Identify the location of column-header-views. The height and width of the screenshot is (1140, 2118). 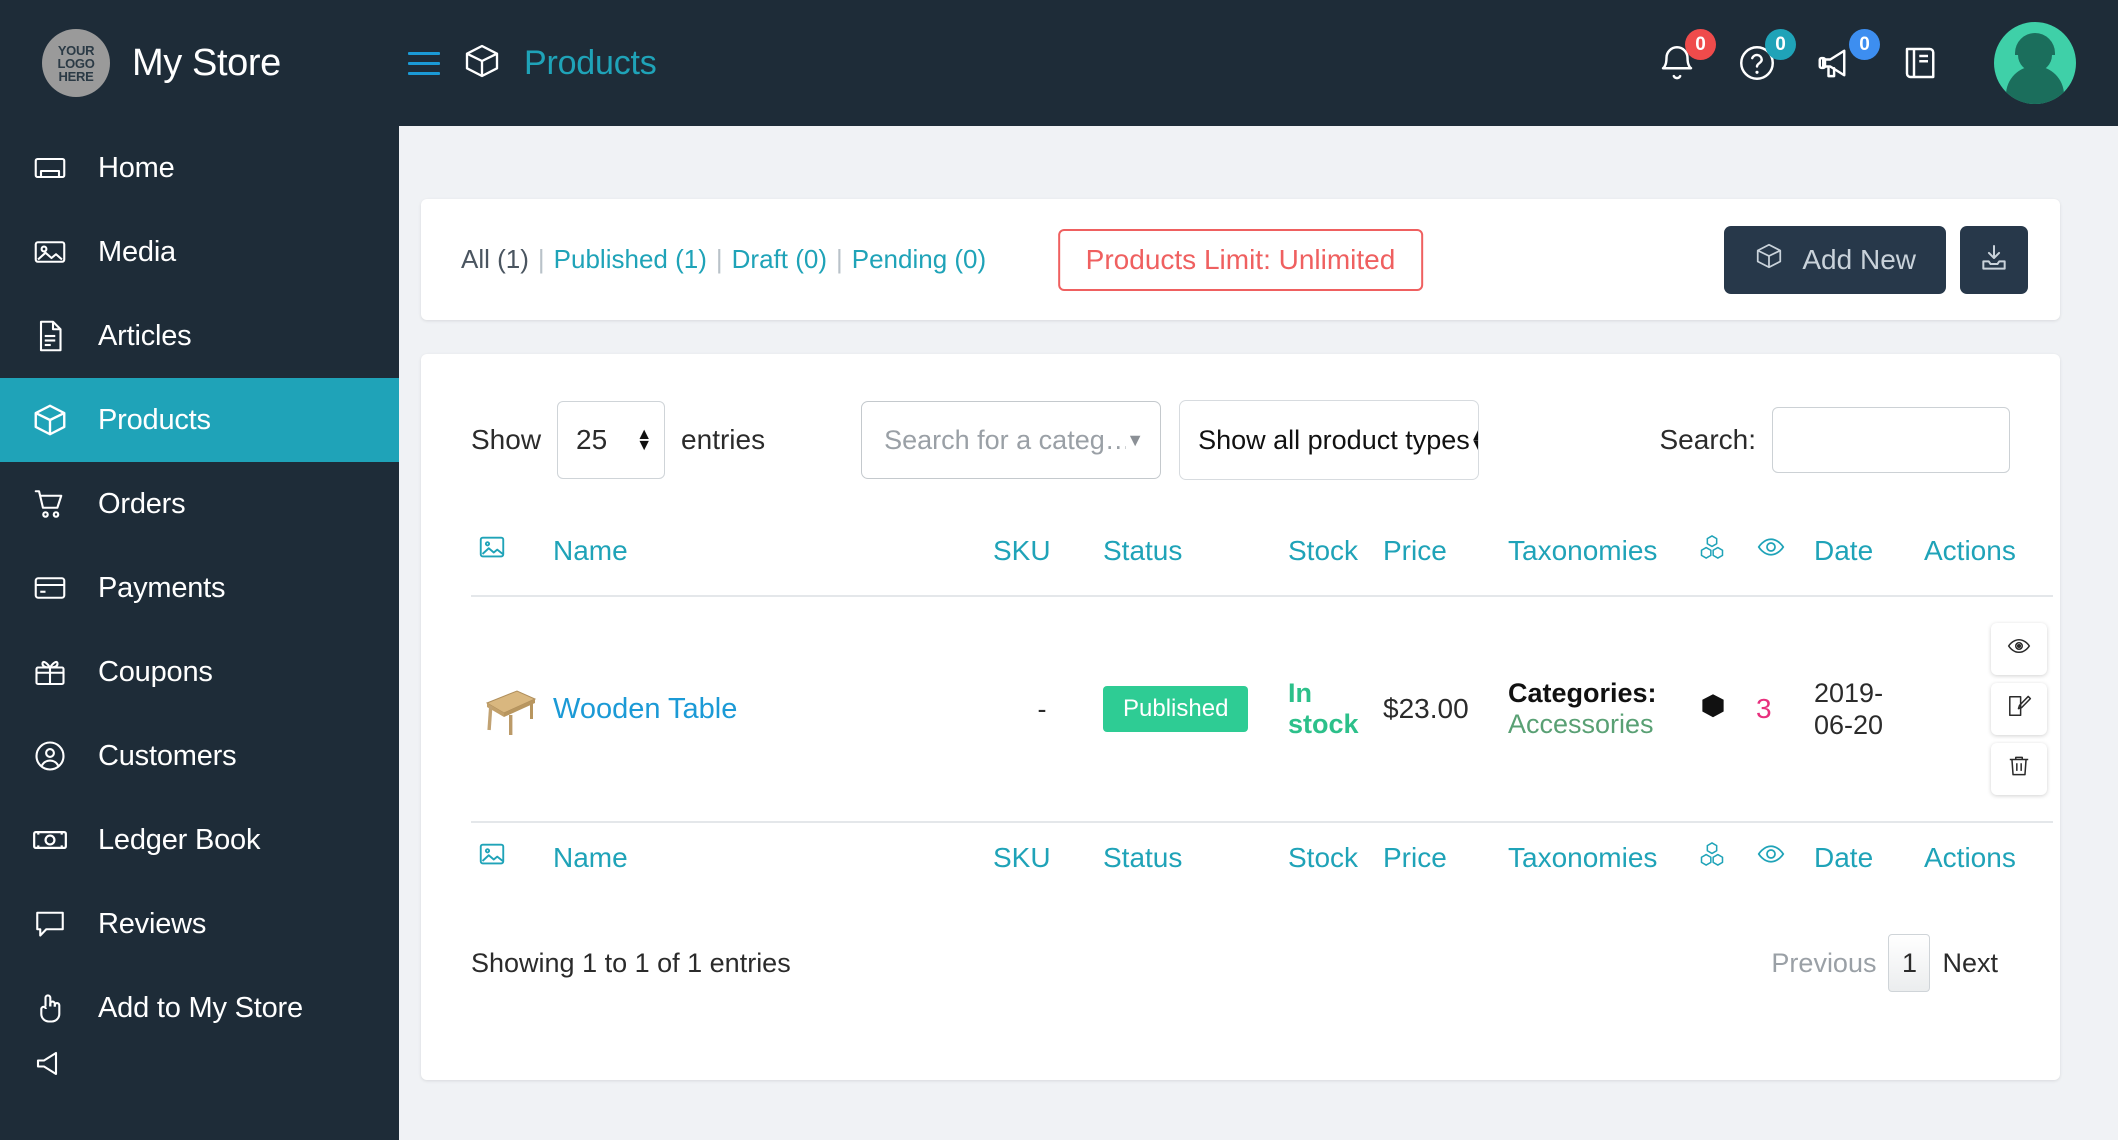
(1779, 556).